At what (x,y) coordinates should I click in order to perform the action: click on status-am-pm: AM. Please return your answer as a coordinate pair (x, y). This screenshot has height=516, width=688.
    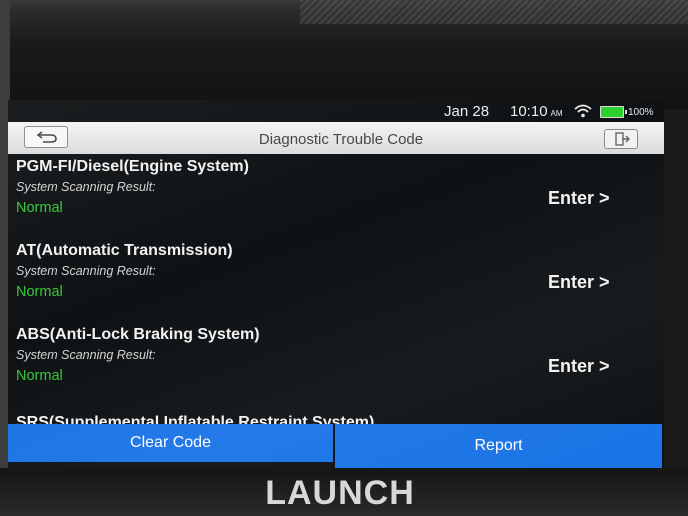
    Looking at the image, I should click on (556, 113).